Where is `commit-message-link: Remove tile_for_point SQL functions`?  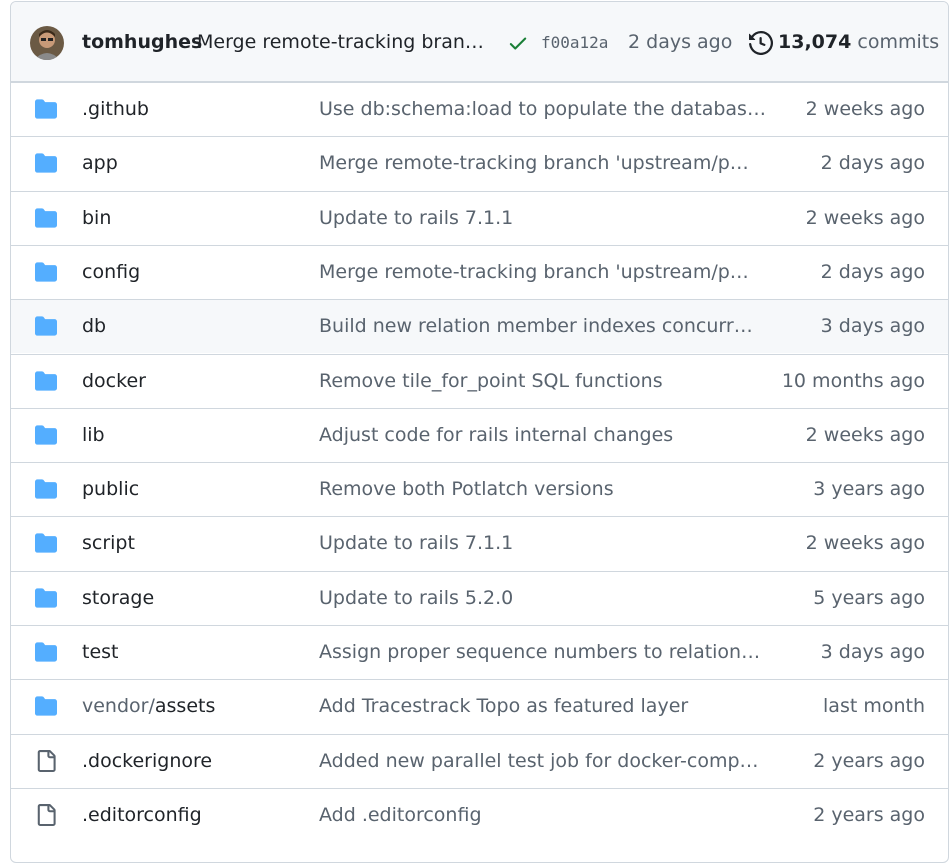 commit-message-link: Remove tile_for_point SQL functions is located at coordinates (491, 381).